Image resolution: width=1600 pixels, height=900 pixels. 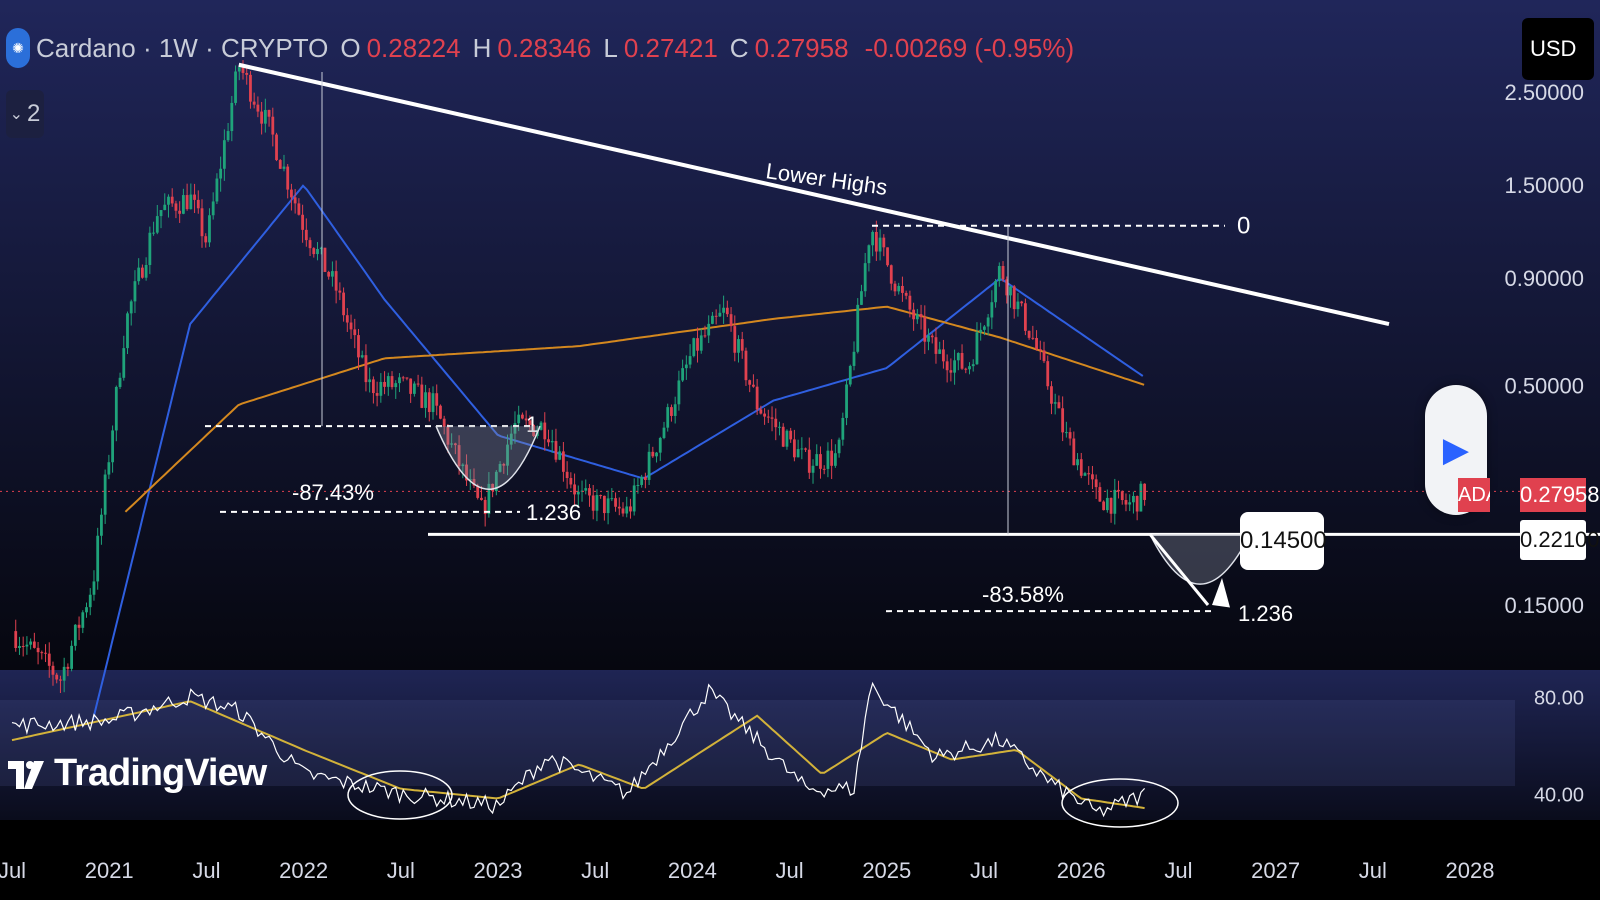 I want to click on time-tick-label: 2024, so click(x=692, y=870).